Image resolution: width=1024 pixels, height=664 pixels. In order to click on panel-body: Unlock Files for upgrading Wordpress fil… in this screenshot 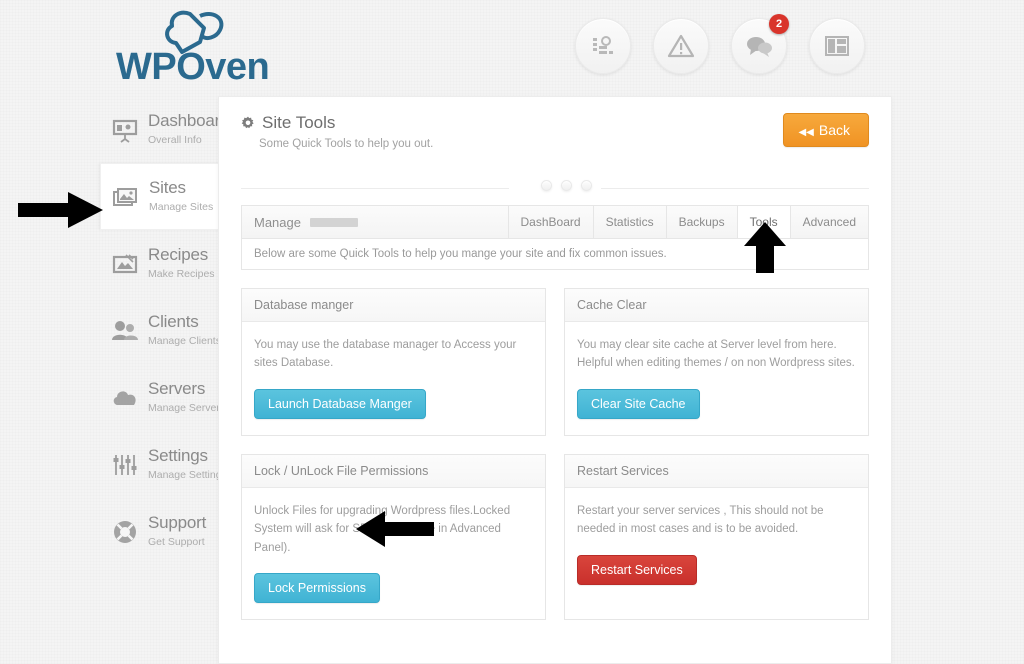, I will do `click(393, 553)`.